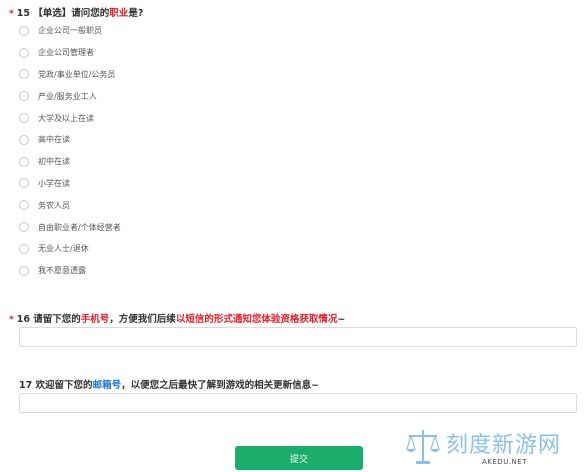  What do you see at coordinates (26, 385) in the screenshot?
I see `q17-number: 17` at bounding box center [26, 385].